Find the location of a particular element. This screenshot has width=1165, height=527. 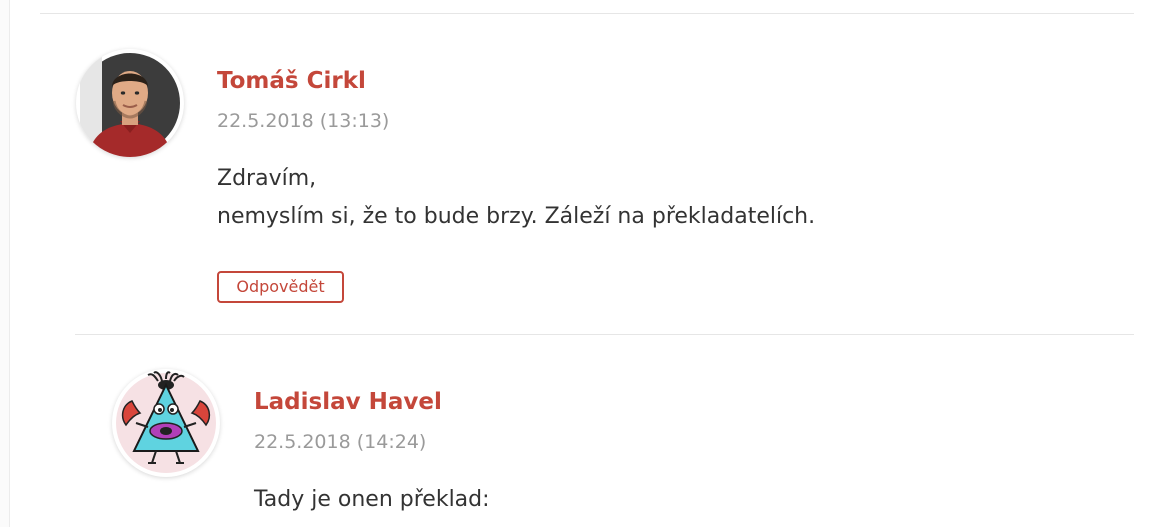

comment-line: Zdravím, is located at coordinates (267, 178).